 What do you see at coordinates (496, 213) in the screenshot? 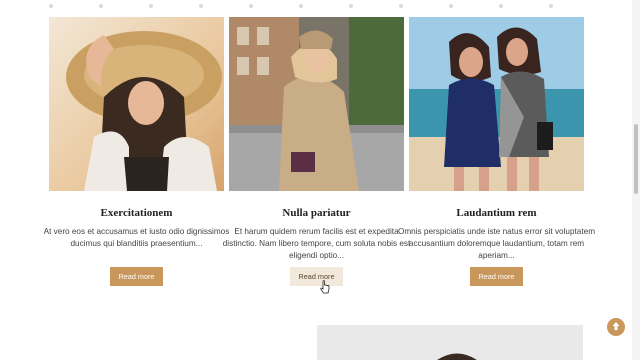
I see `card-title: Laudantium rem` at bounding box center [496, 213].